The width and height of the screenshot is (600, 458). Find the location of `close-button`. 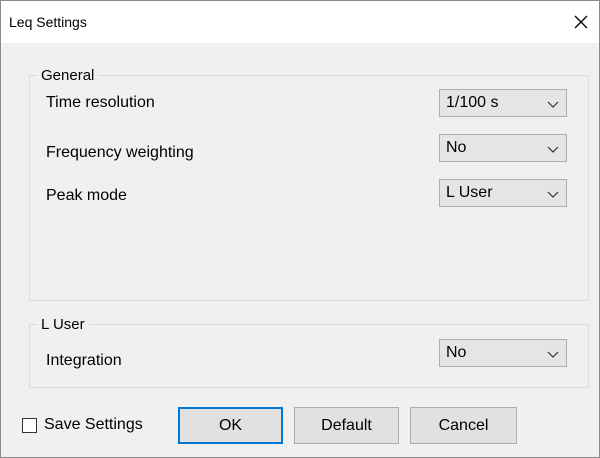

close-button is located at coordinates (581, 22).